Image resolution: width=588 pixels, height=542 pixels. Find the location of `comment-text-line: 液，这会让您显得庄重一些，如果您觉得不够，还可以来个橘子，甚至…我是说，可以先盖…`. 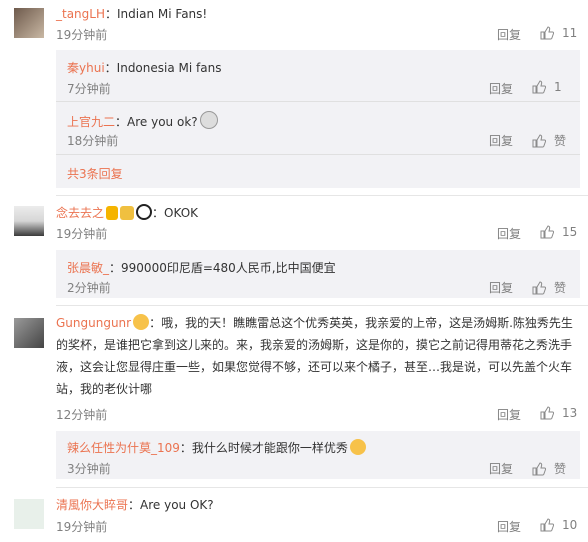

comment-text-line: 液，这会让您显得庄重一些，如果您觉得不够，还可以来个橘子，甚至…我是说，可以先盖… is located at coordinates (314, 367).